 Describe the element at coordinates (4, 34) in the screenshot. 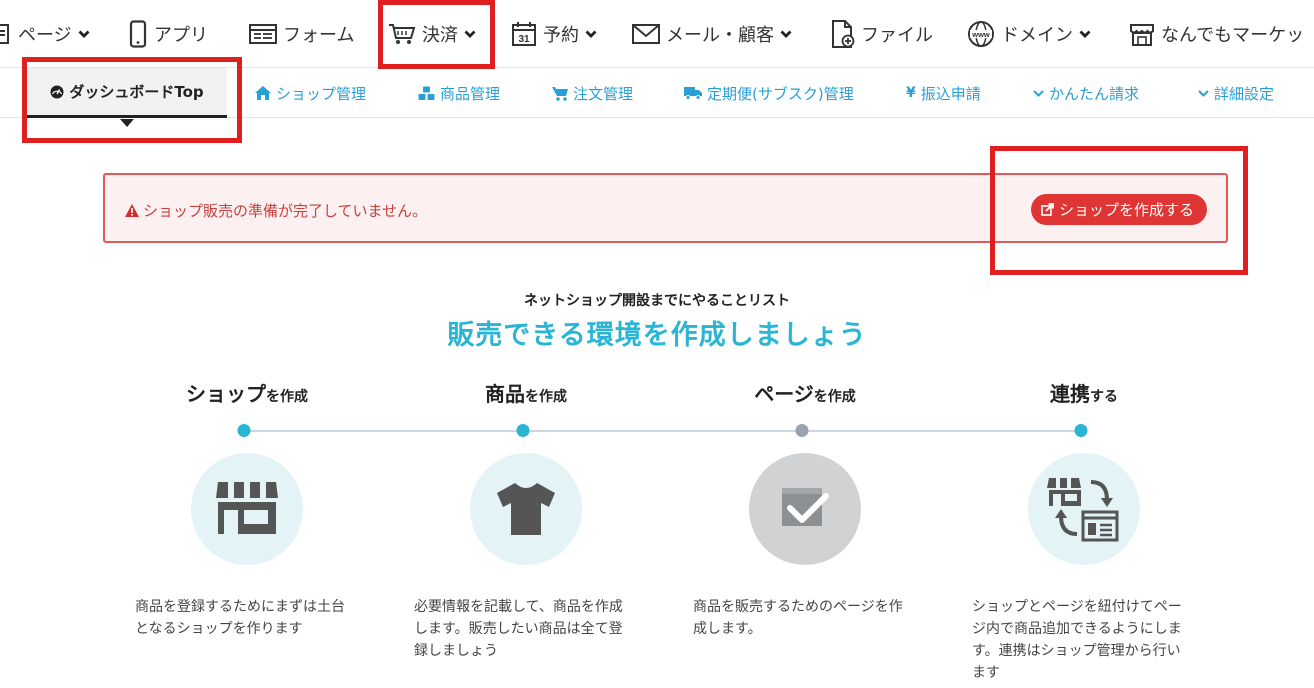

I see `page-icon` at that location.